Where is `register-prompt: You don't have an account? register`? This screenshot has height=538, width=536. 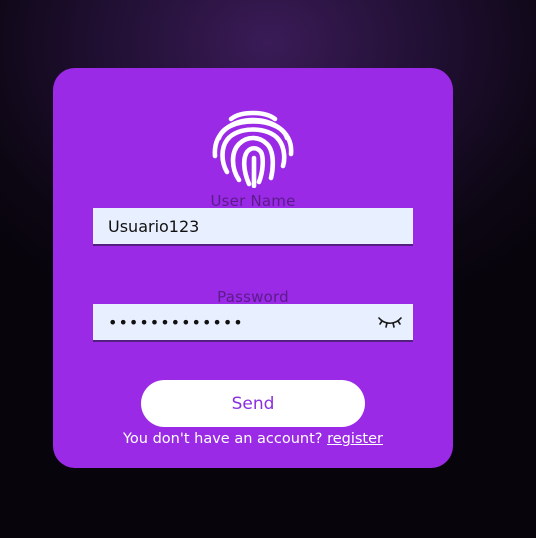
register-prompt: You don't have an account? register is located at coordinates (253, 439).